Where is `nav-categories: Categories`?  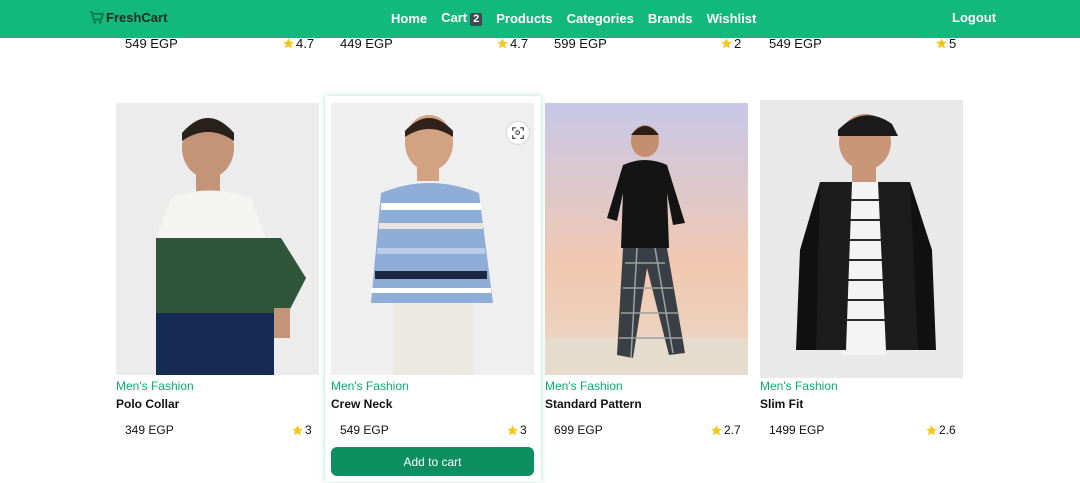 nav-categories: Categories is located at coordinates (600, 18).